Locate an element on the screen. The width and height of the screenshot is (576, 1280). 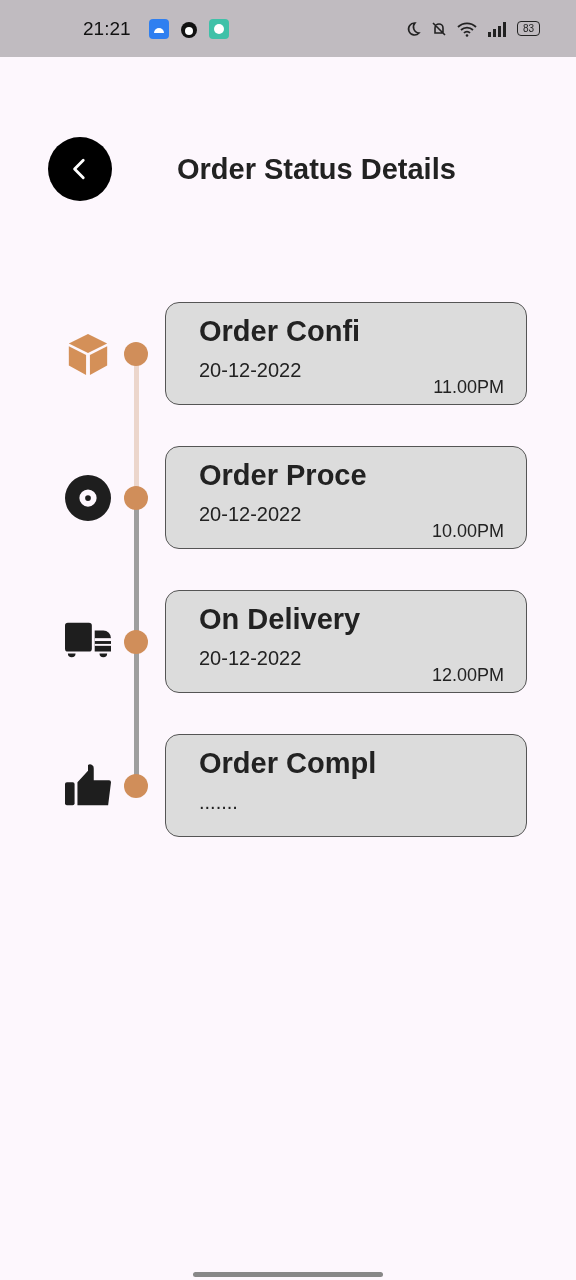
status-time-label: 10.00PM is located at coordinates (467, 531).